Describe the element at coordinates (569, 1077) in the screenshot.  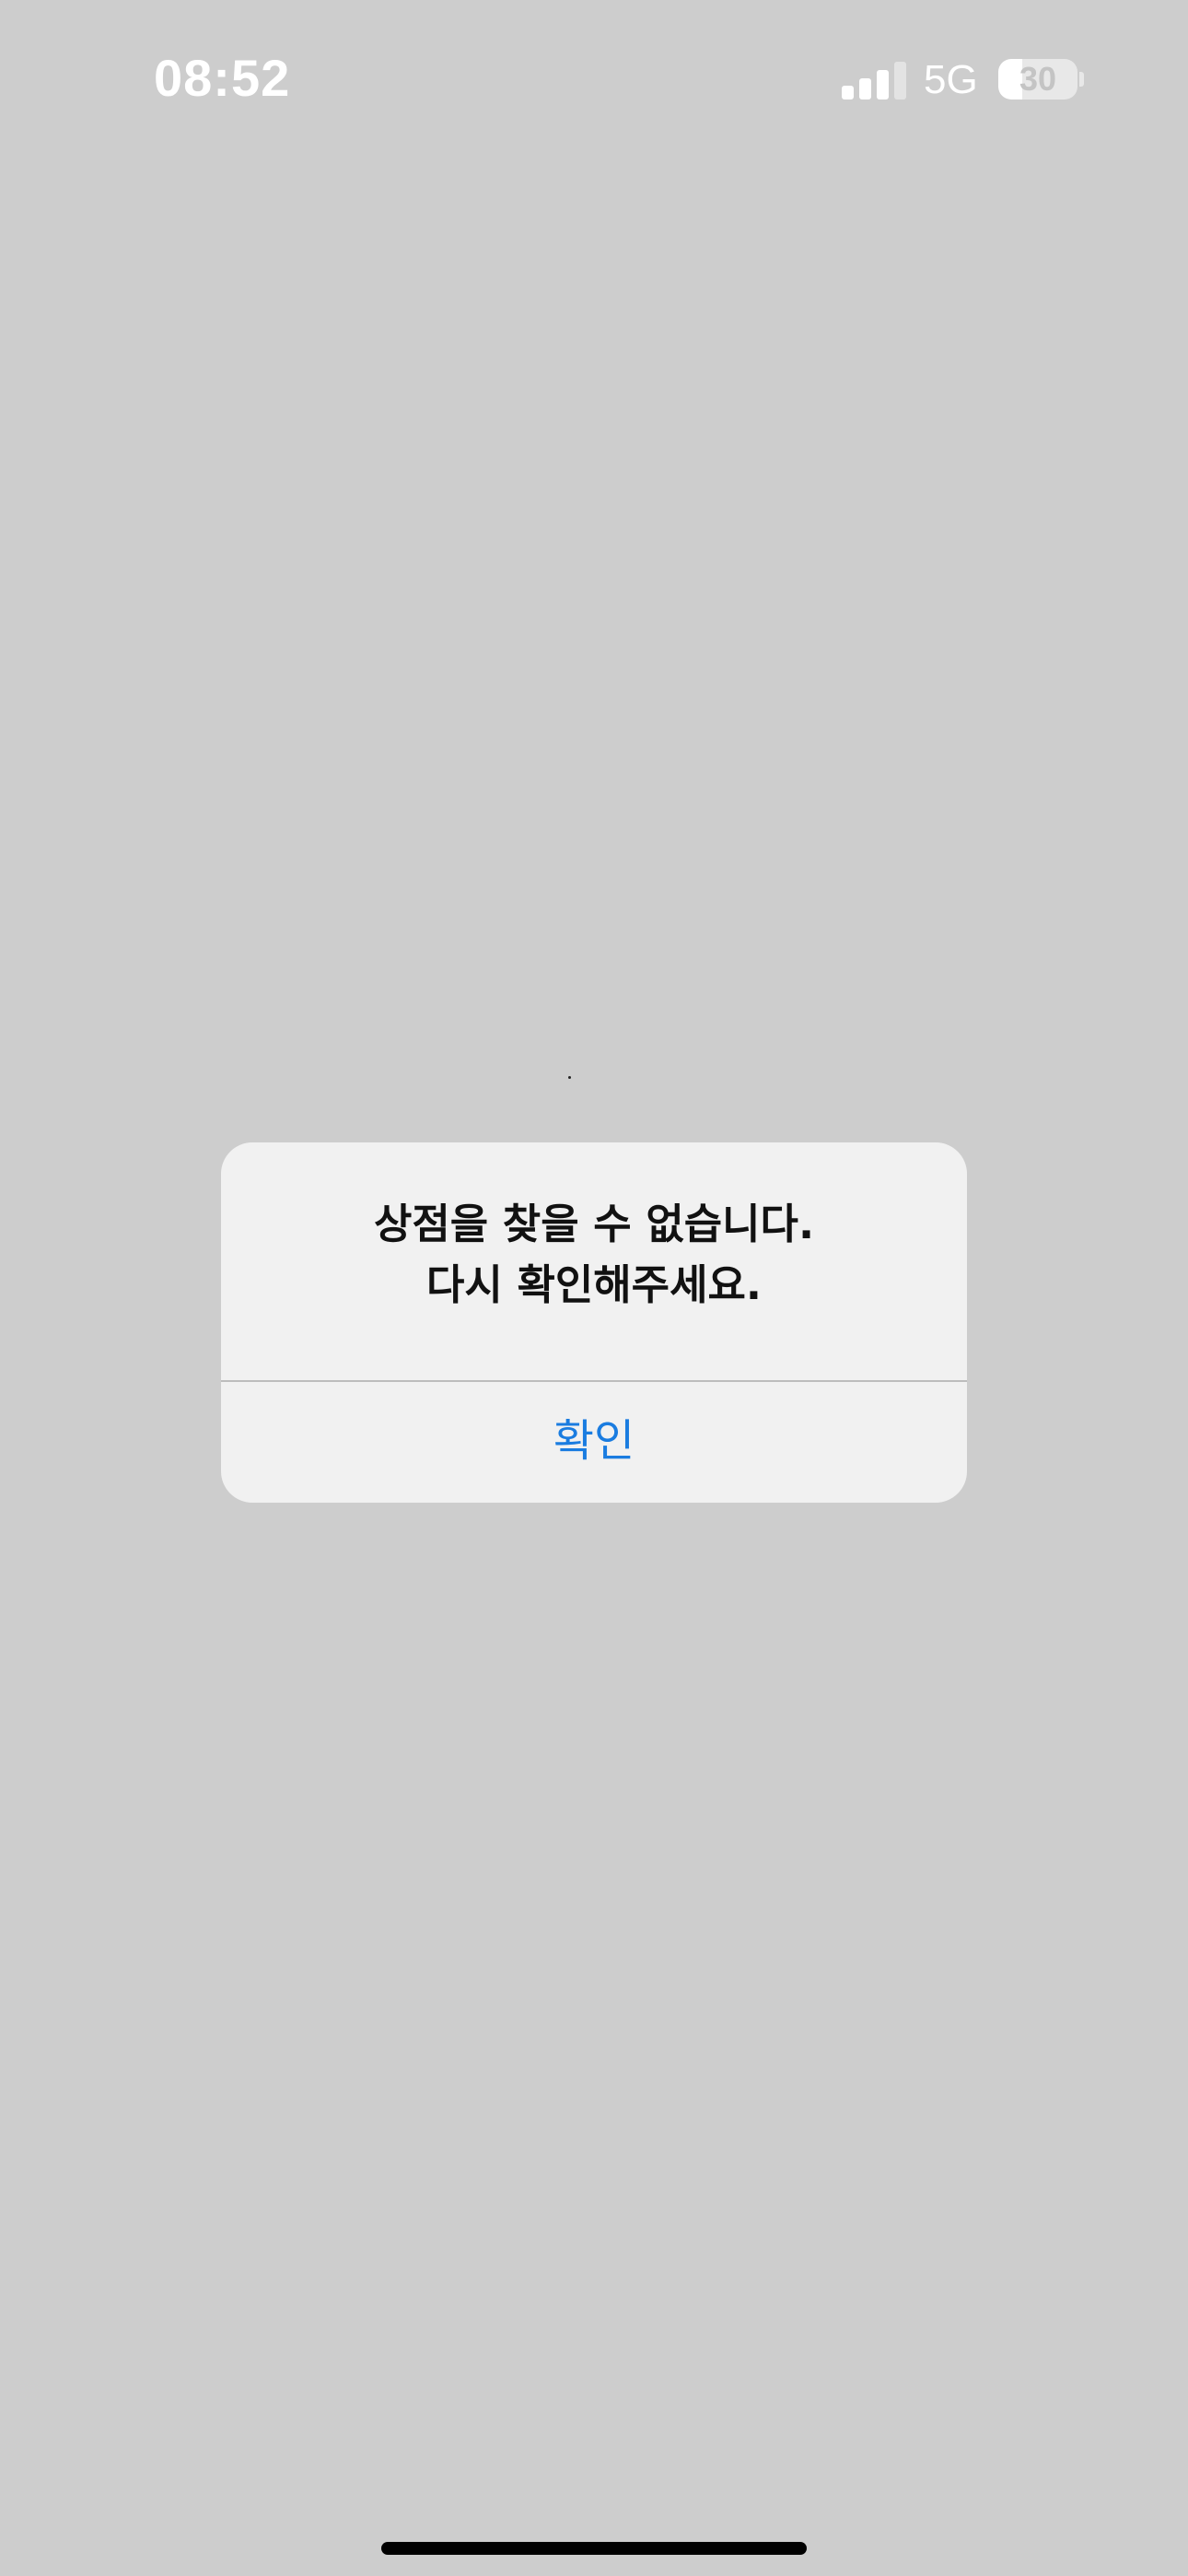
I see `loading-indicator` at that location.